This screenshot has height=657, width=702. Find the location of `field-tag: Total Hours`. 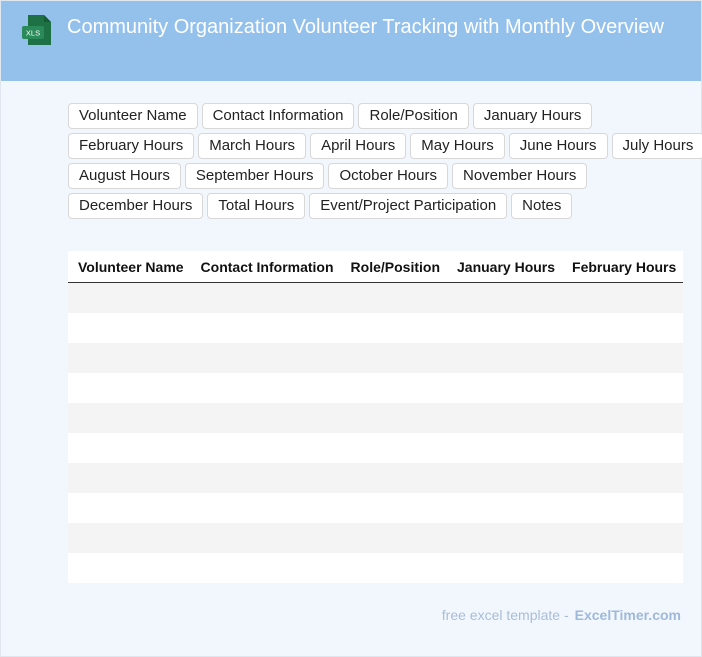

field-tag: Total Hours is located at coordinates (256, 206).